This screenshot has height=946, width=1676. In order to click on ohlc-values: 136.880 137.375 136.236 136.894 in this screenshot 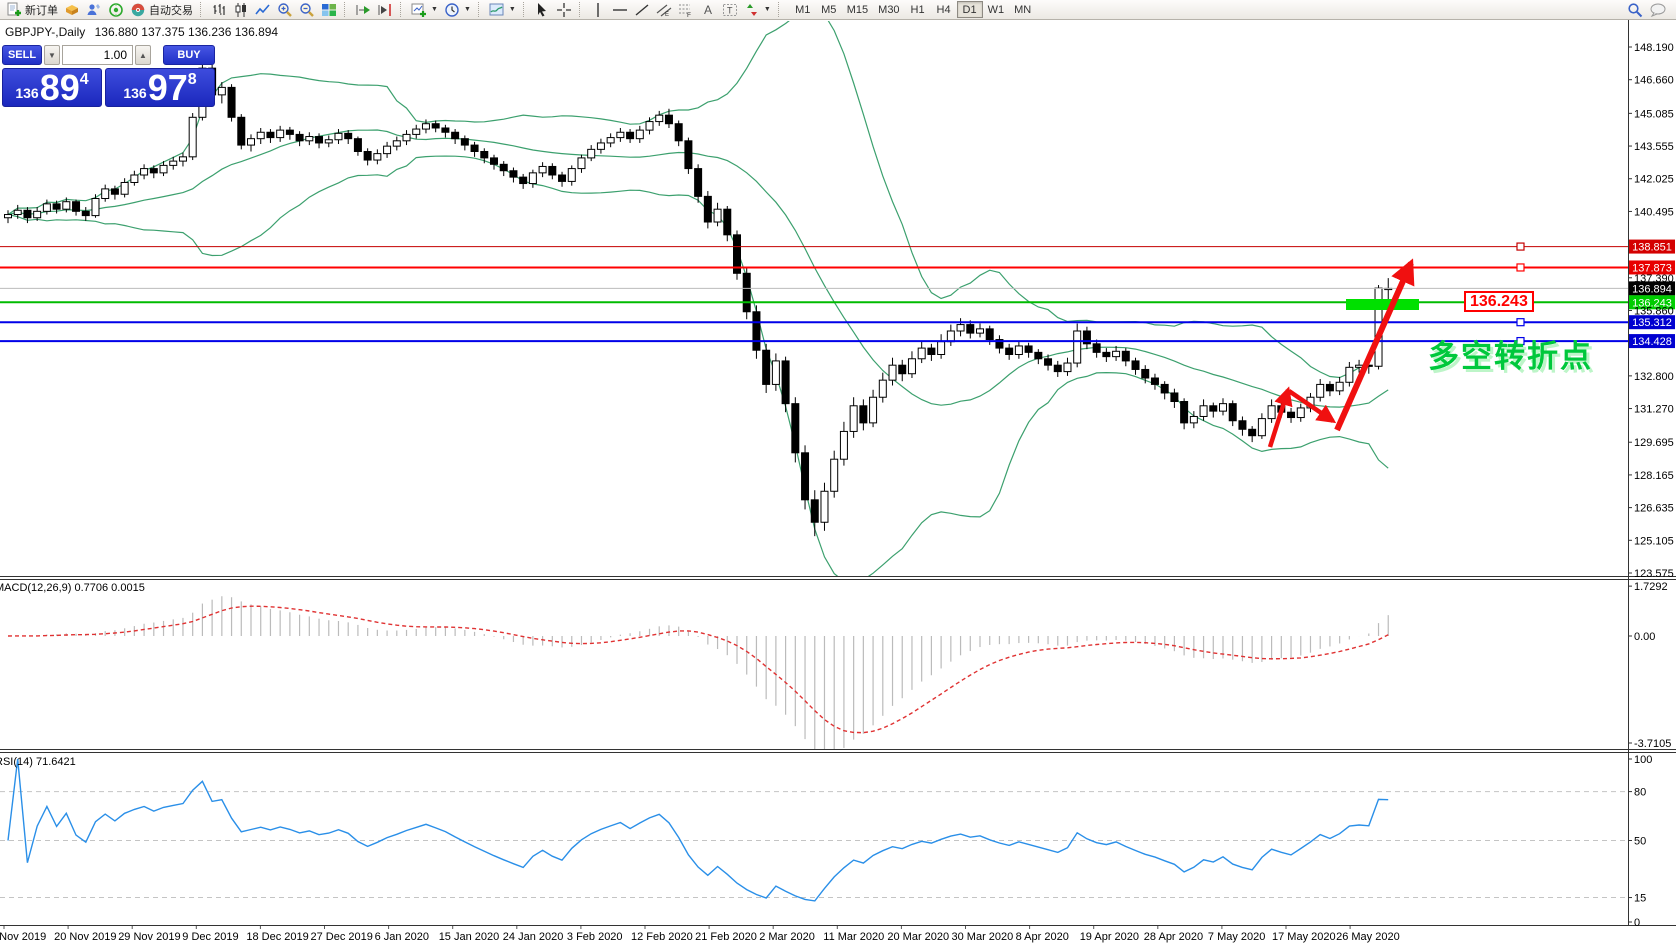, I will do `click(186, 32)`.